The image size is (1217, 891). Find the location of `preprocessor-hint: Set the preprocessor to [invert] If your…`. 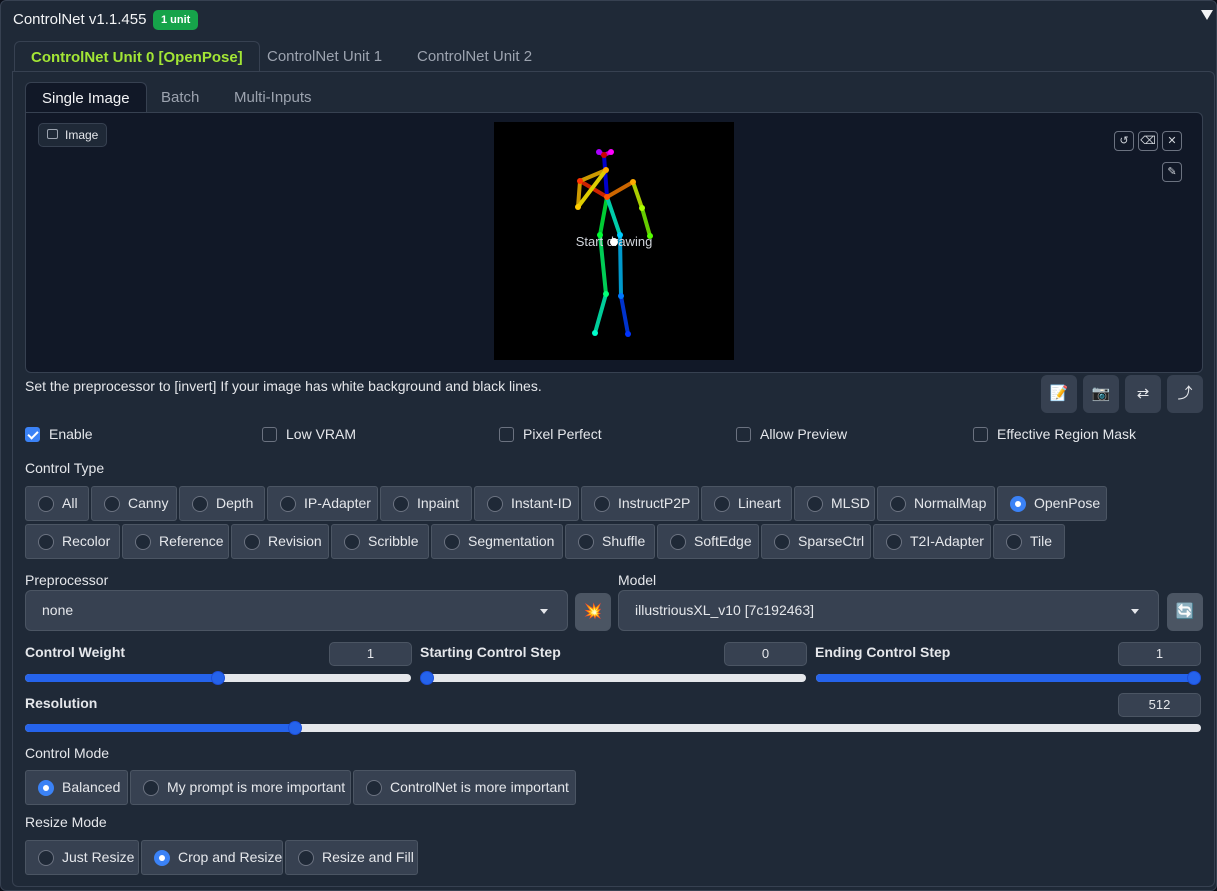

preprocessor-hint: Set the preprocessor to [invert] If your… is located at coordinates (283, 386).